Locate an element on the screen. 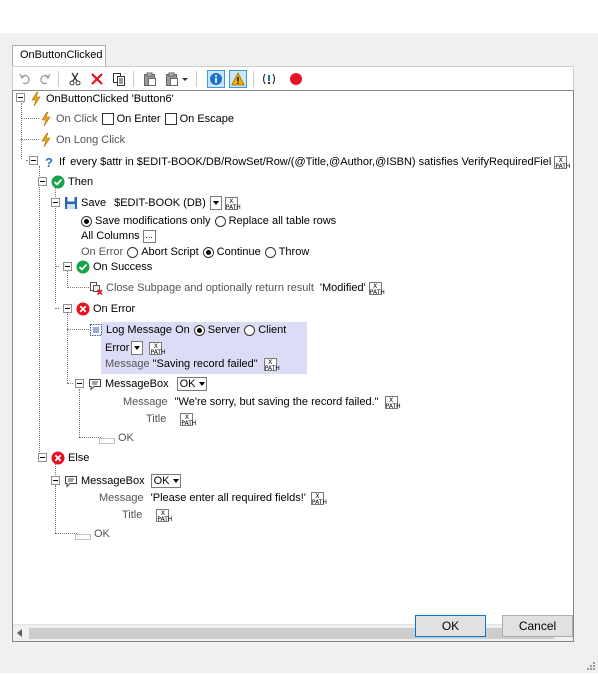 This screenshot has width=598, height=674. on-error-node-label: On Error is located at coordinates (114, 309).